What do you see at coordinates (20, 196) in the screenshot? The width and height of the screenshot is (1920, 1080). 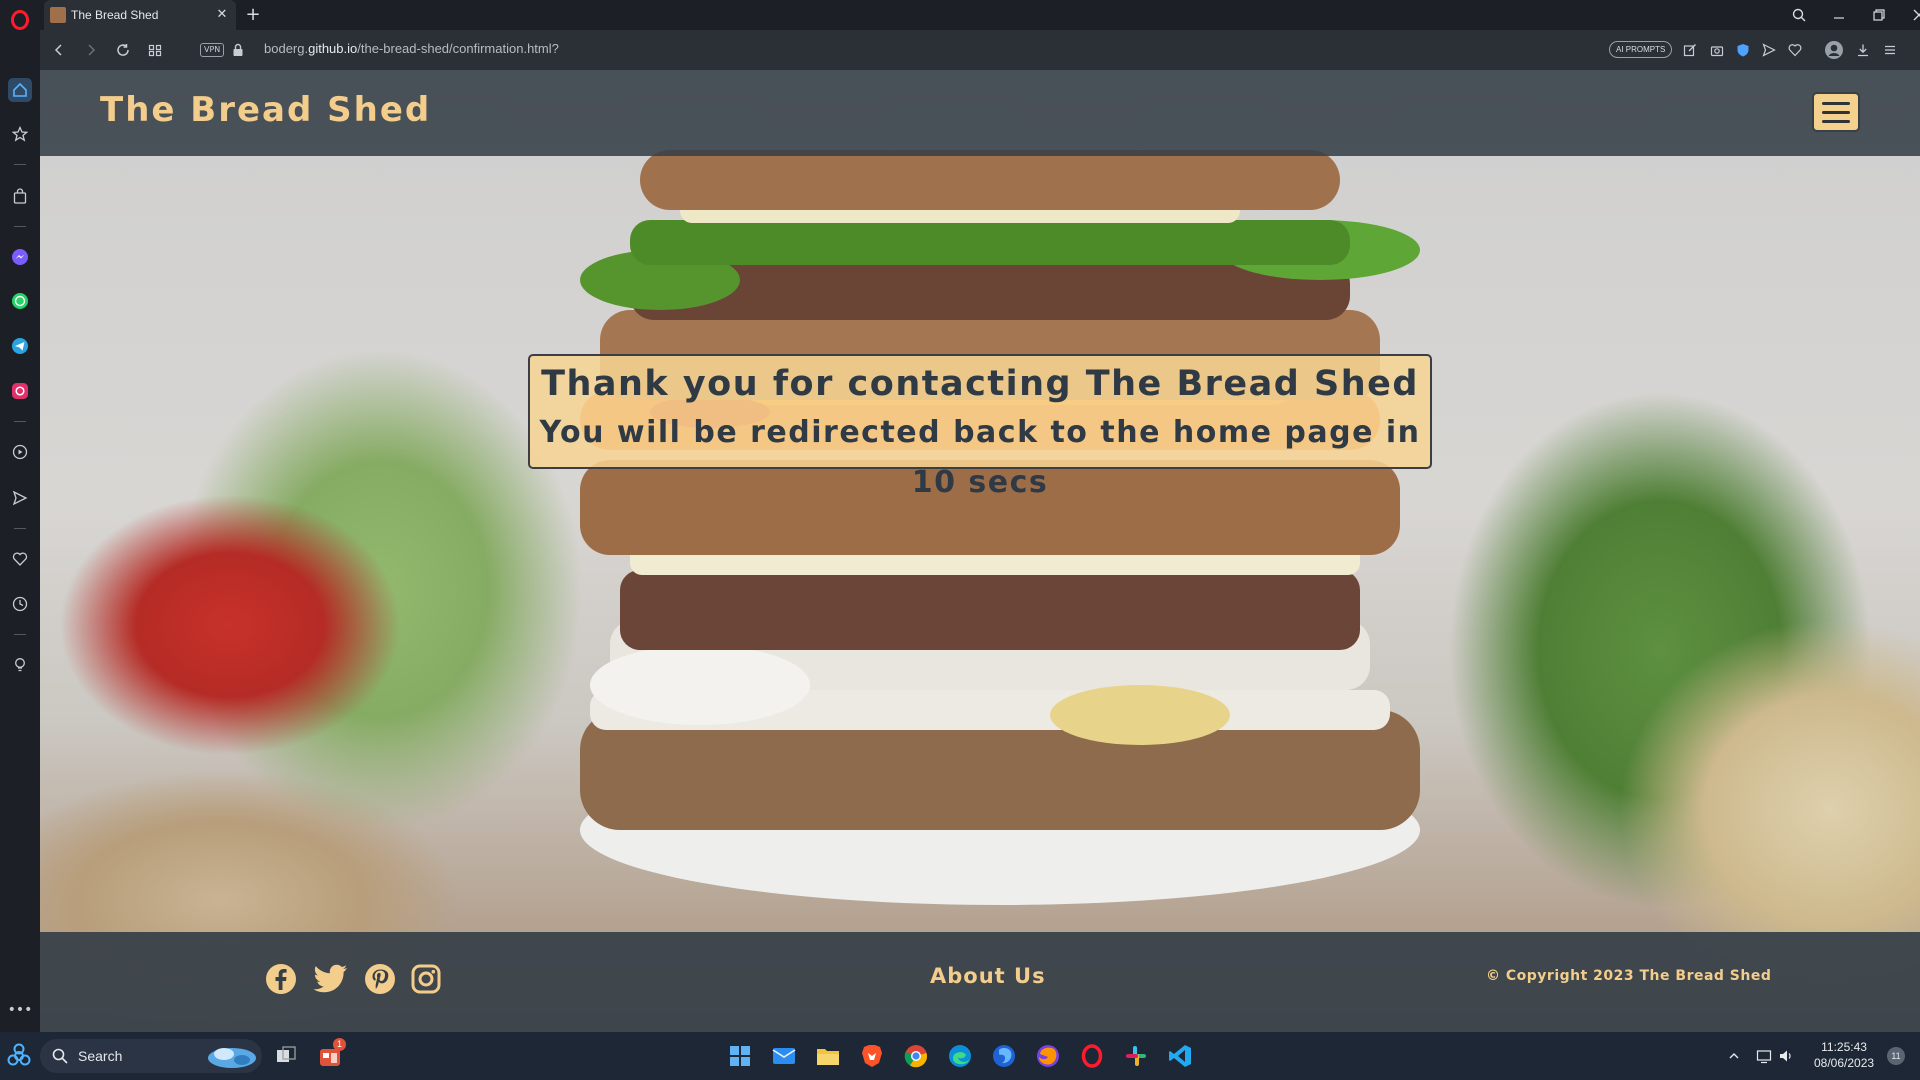 I see `shopping-bag-icon` at bounding box center [20, 196].